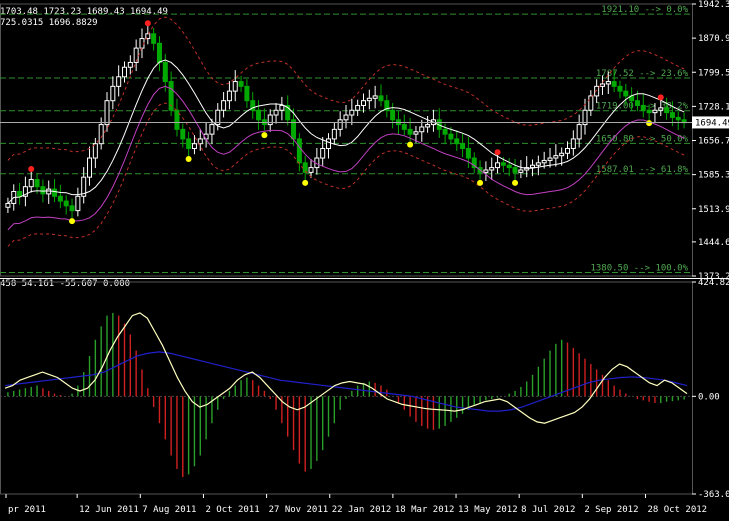 The image size is (729, 521). What do you see at coordinates (713, 243) in the screenshot?
I see `price-tick-label: 1444.60` at bounding box center [713, 243].